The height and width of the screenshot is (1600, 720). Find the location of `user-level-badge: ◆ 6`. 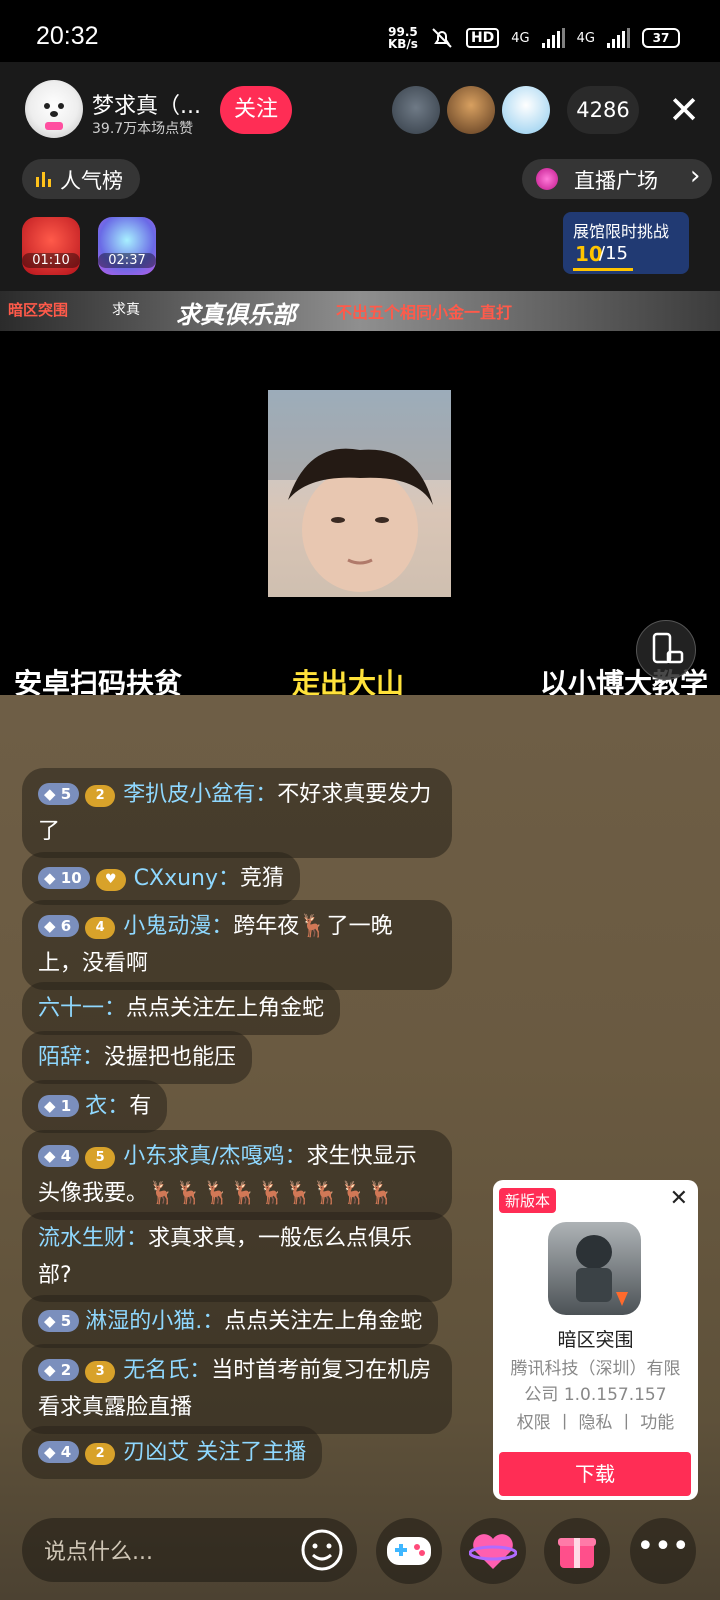

user-level-badge: ◆ 6 is located at coordinates (59, 926).